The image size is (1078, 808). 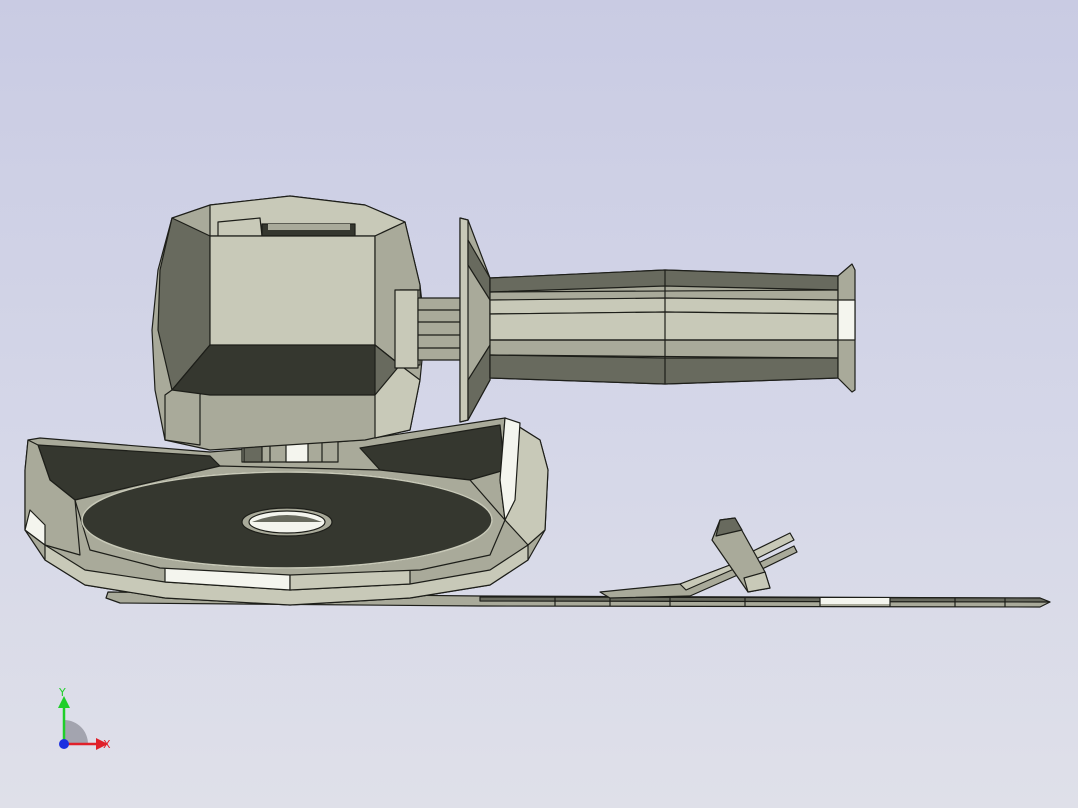 I want to click on side-handle, so click(x=625, y=320).